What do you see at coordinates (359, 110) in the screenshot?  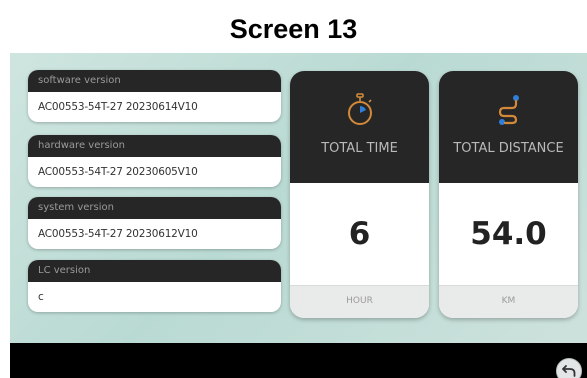 I see `stopwatch-icon` at bounding box center [359, 110].